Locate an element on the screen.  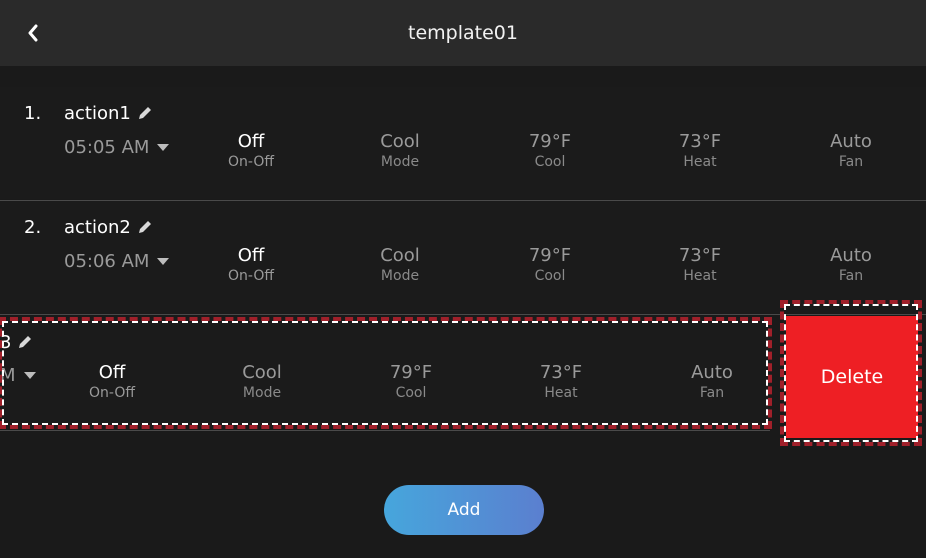
delete-button: Delete is located at coordinates (852, 377).